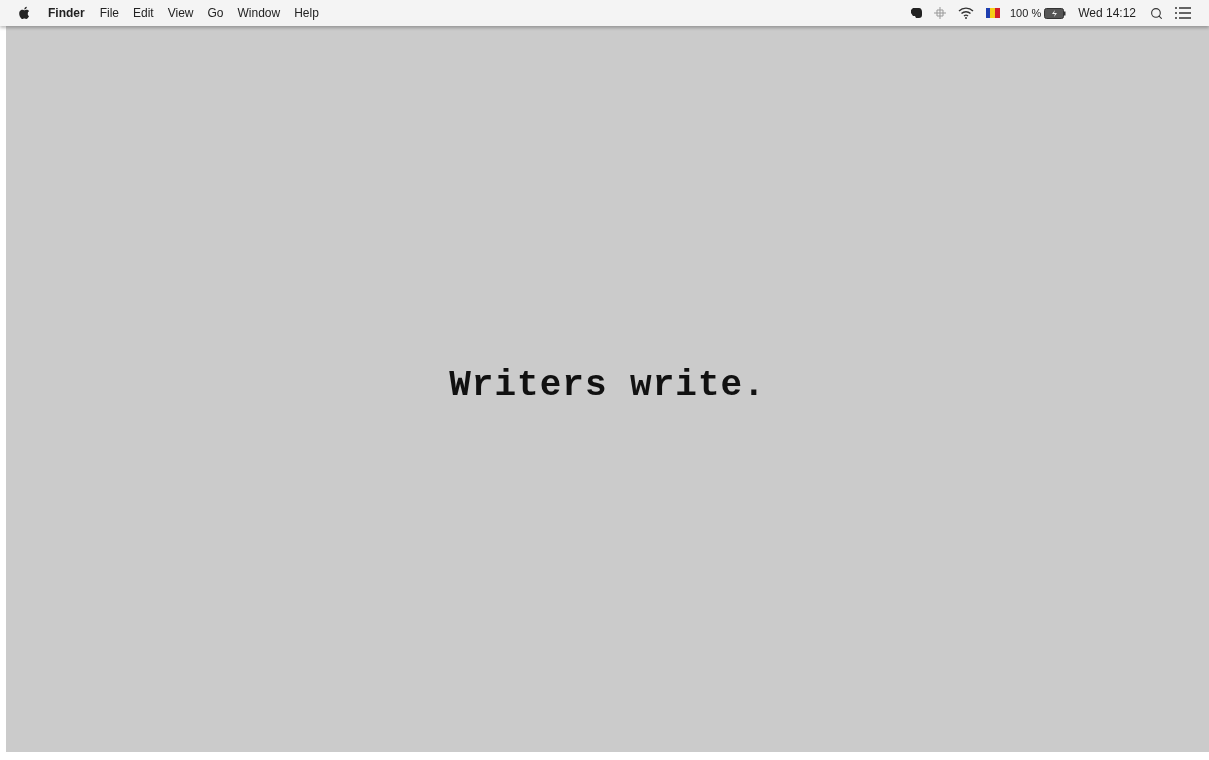 The width and height of the screenshot is (1209, 760). I want to click on menu-item: View, so click(180, 13).